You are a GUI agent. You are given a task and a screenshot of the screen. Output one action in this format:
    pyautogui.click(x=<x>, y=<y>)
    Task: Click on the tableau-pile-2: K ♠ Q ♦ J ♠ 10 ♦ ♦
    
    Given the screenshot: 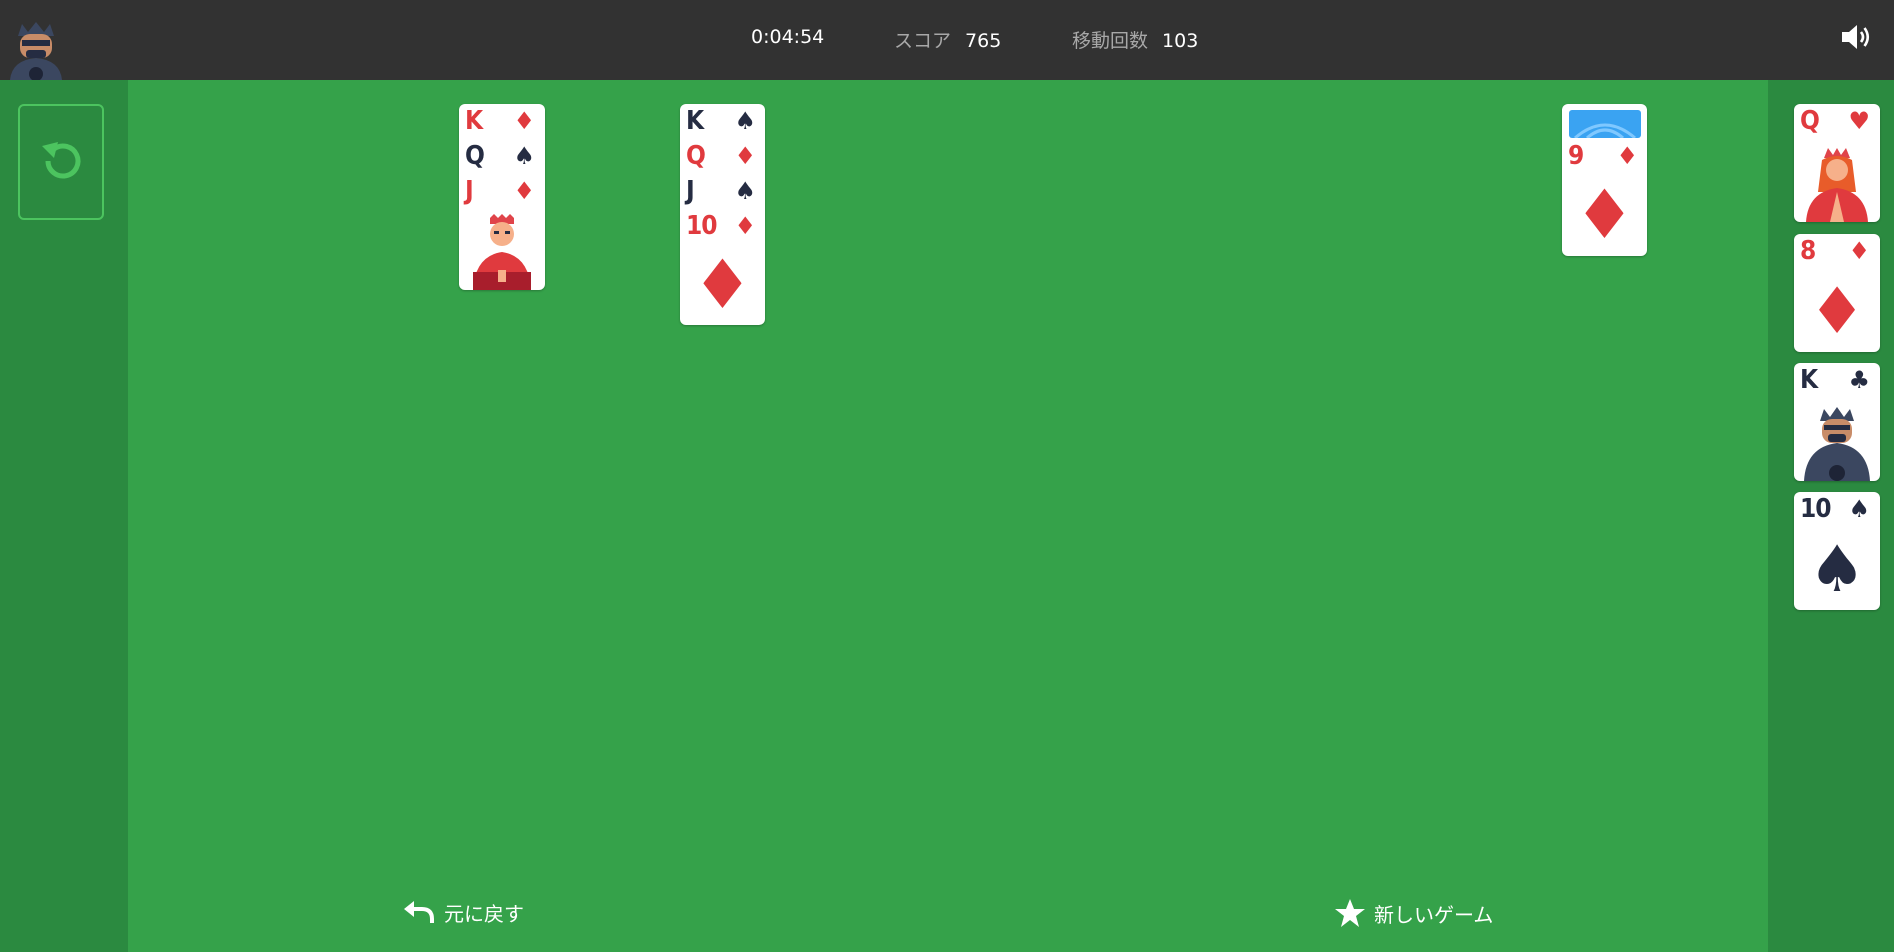 What is the action you would take?
    pyautogui.click(x=722, y=214)
    